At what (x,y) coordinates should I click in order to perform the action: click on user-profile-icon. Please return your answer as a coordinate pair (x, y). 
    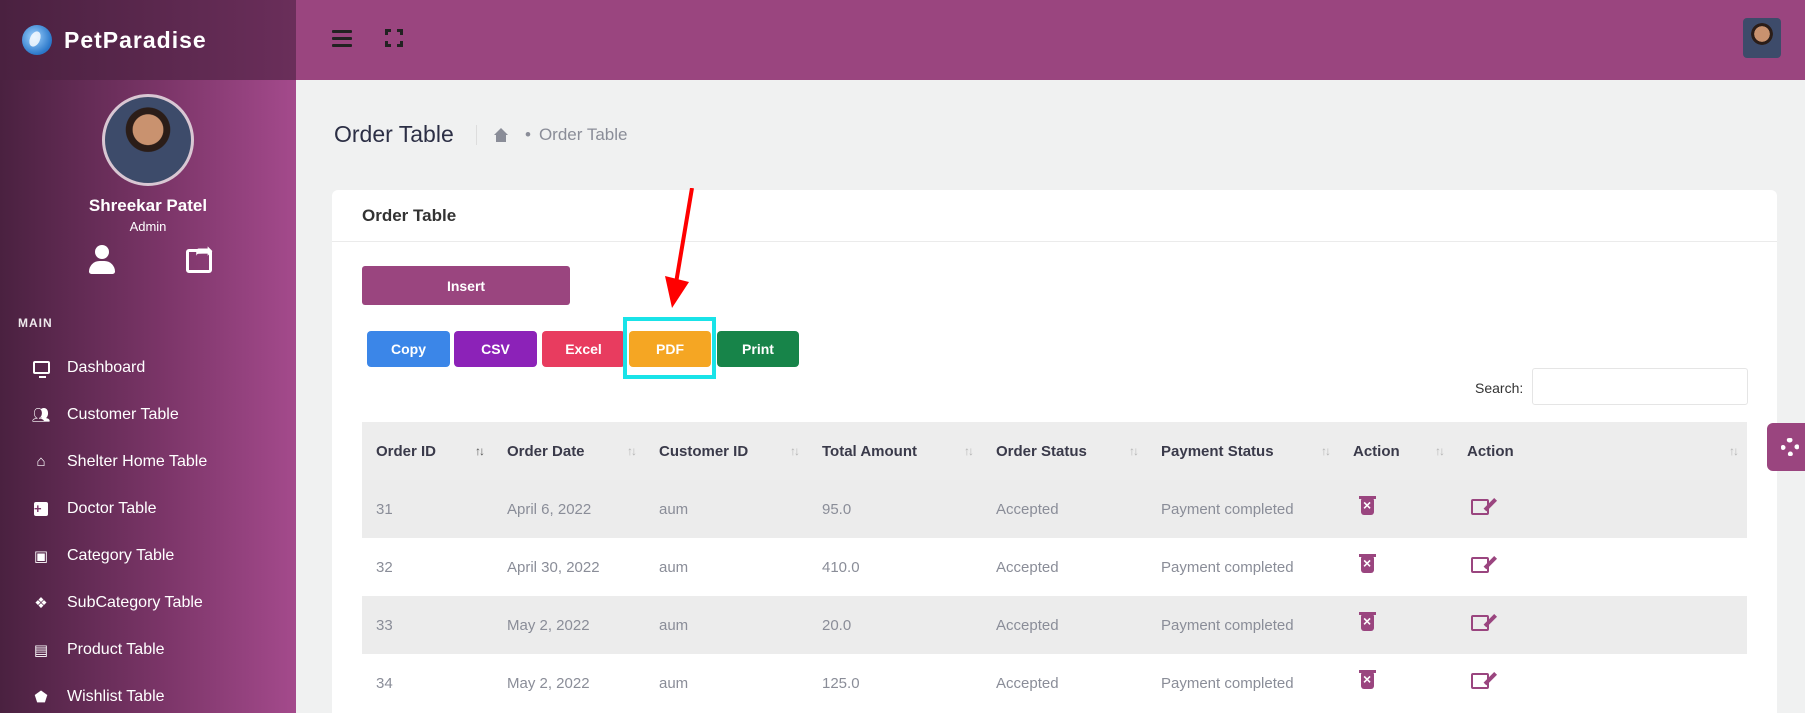
    Looking at the image, I should click on (102, 260).